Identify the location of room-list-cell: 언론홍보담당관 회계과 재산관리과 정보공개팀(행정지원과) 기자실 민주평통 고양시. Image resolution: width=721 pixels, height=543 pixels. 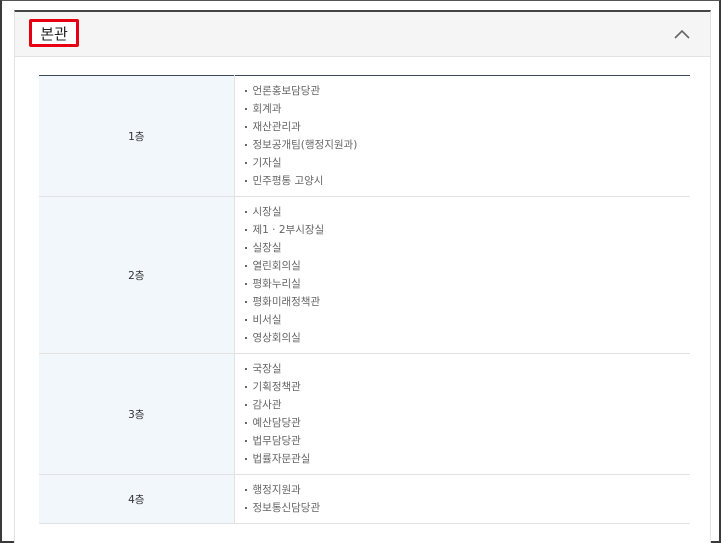
(462, 136).